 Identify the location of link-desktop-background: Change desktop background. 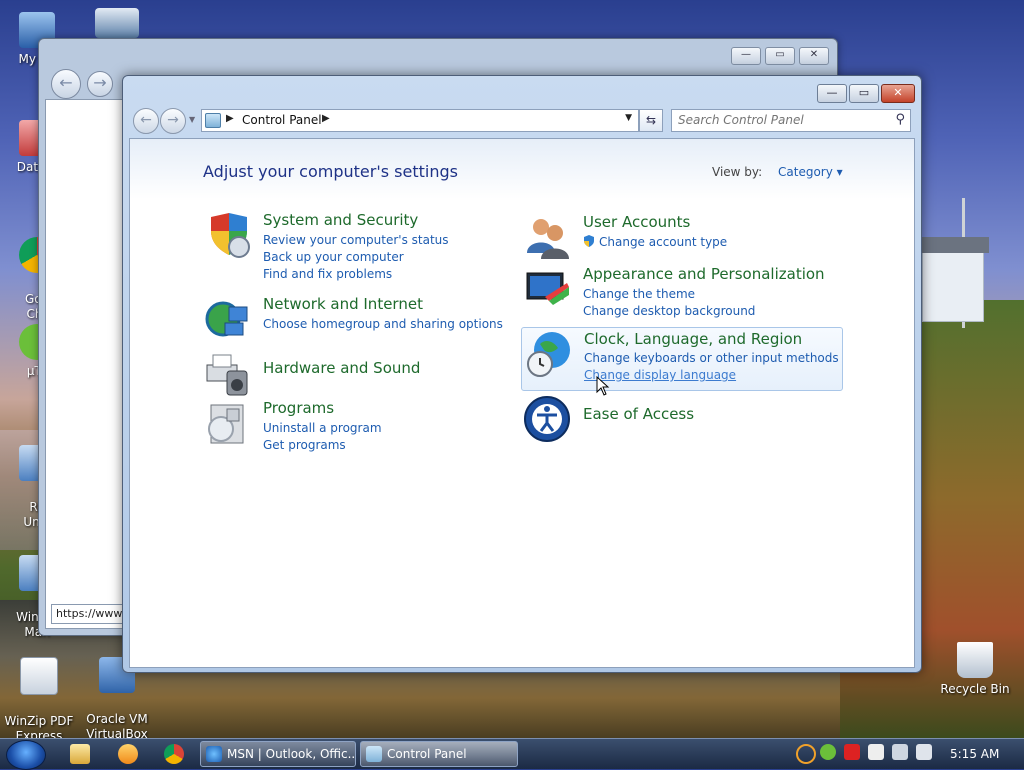
(669, 311).